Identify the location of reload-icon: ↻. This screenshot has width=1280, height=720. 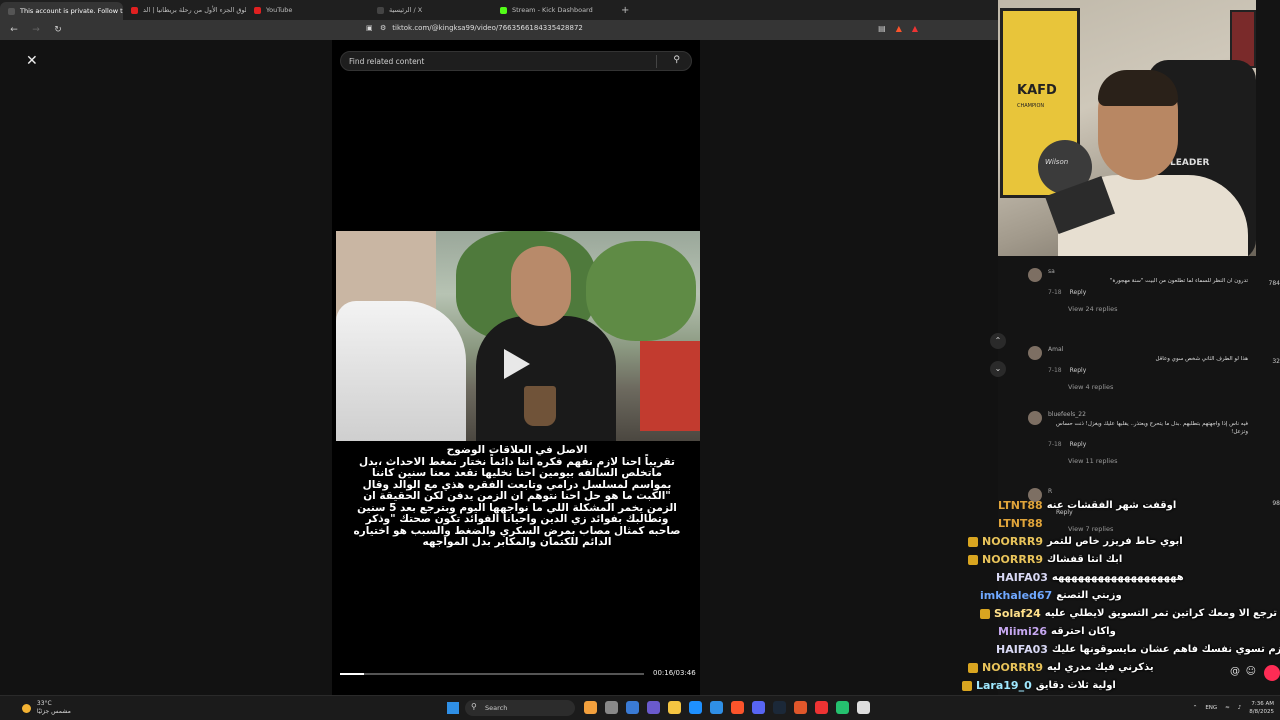
(58, 30).